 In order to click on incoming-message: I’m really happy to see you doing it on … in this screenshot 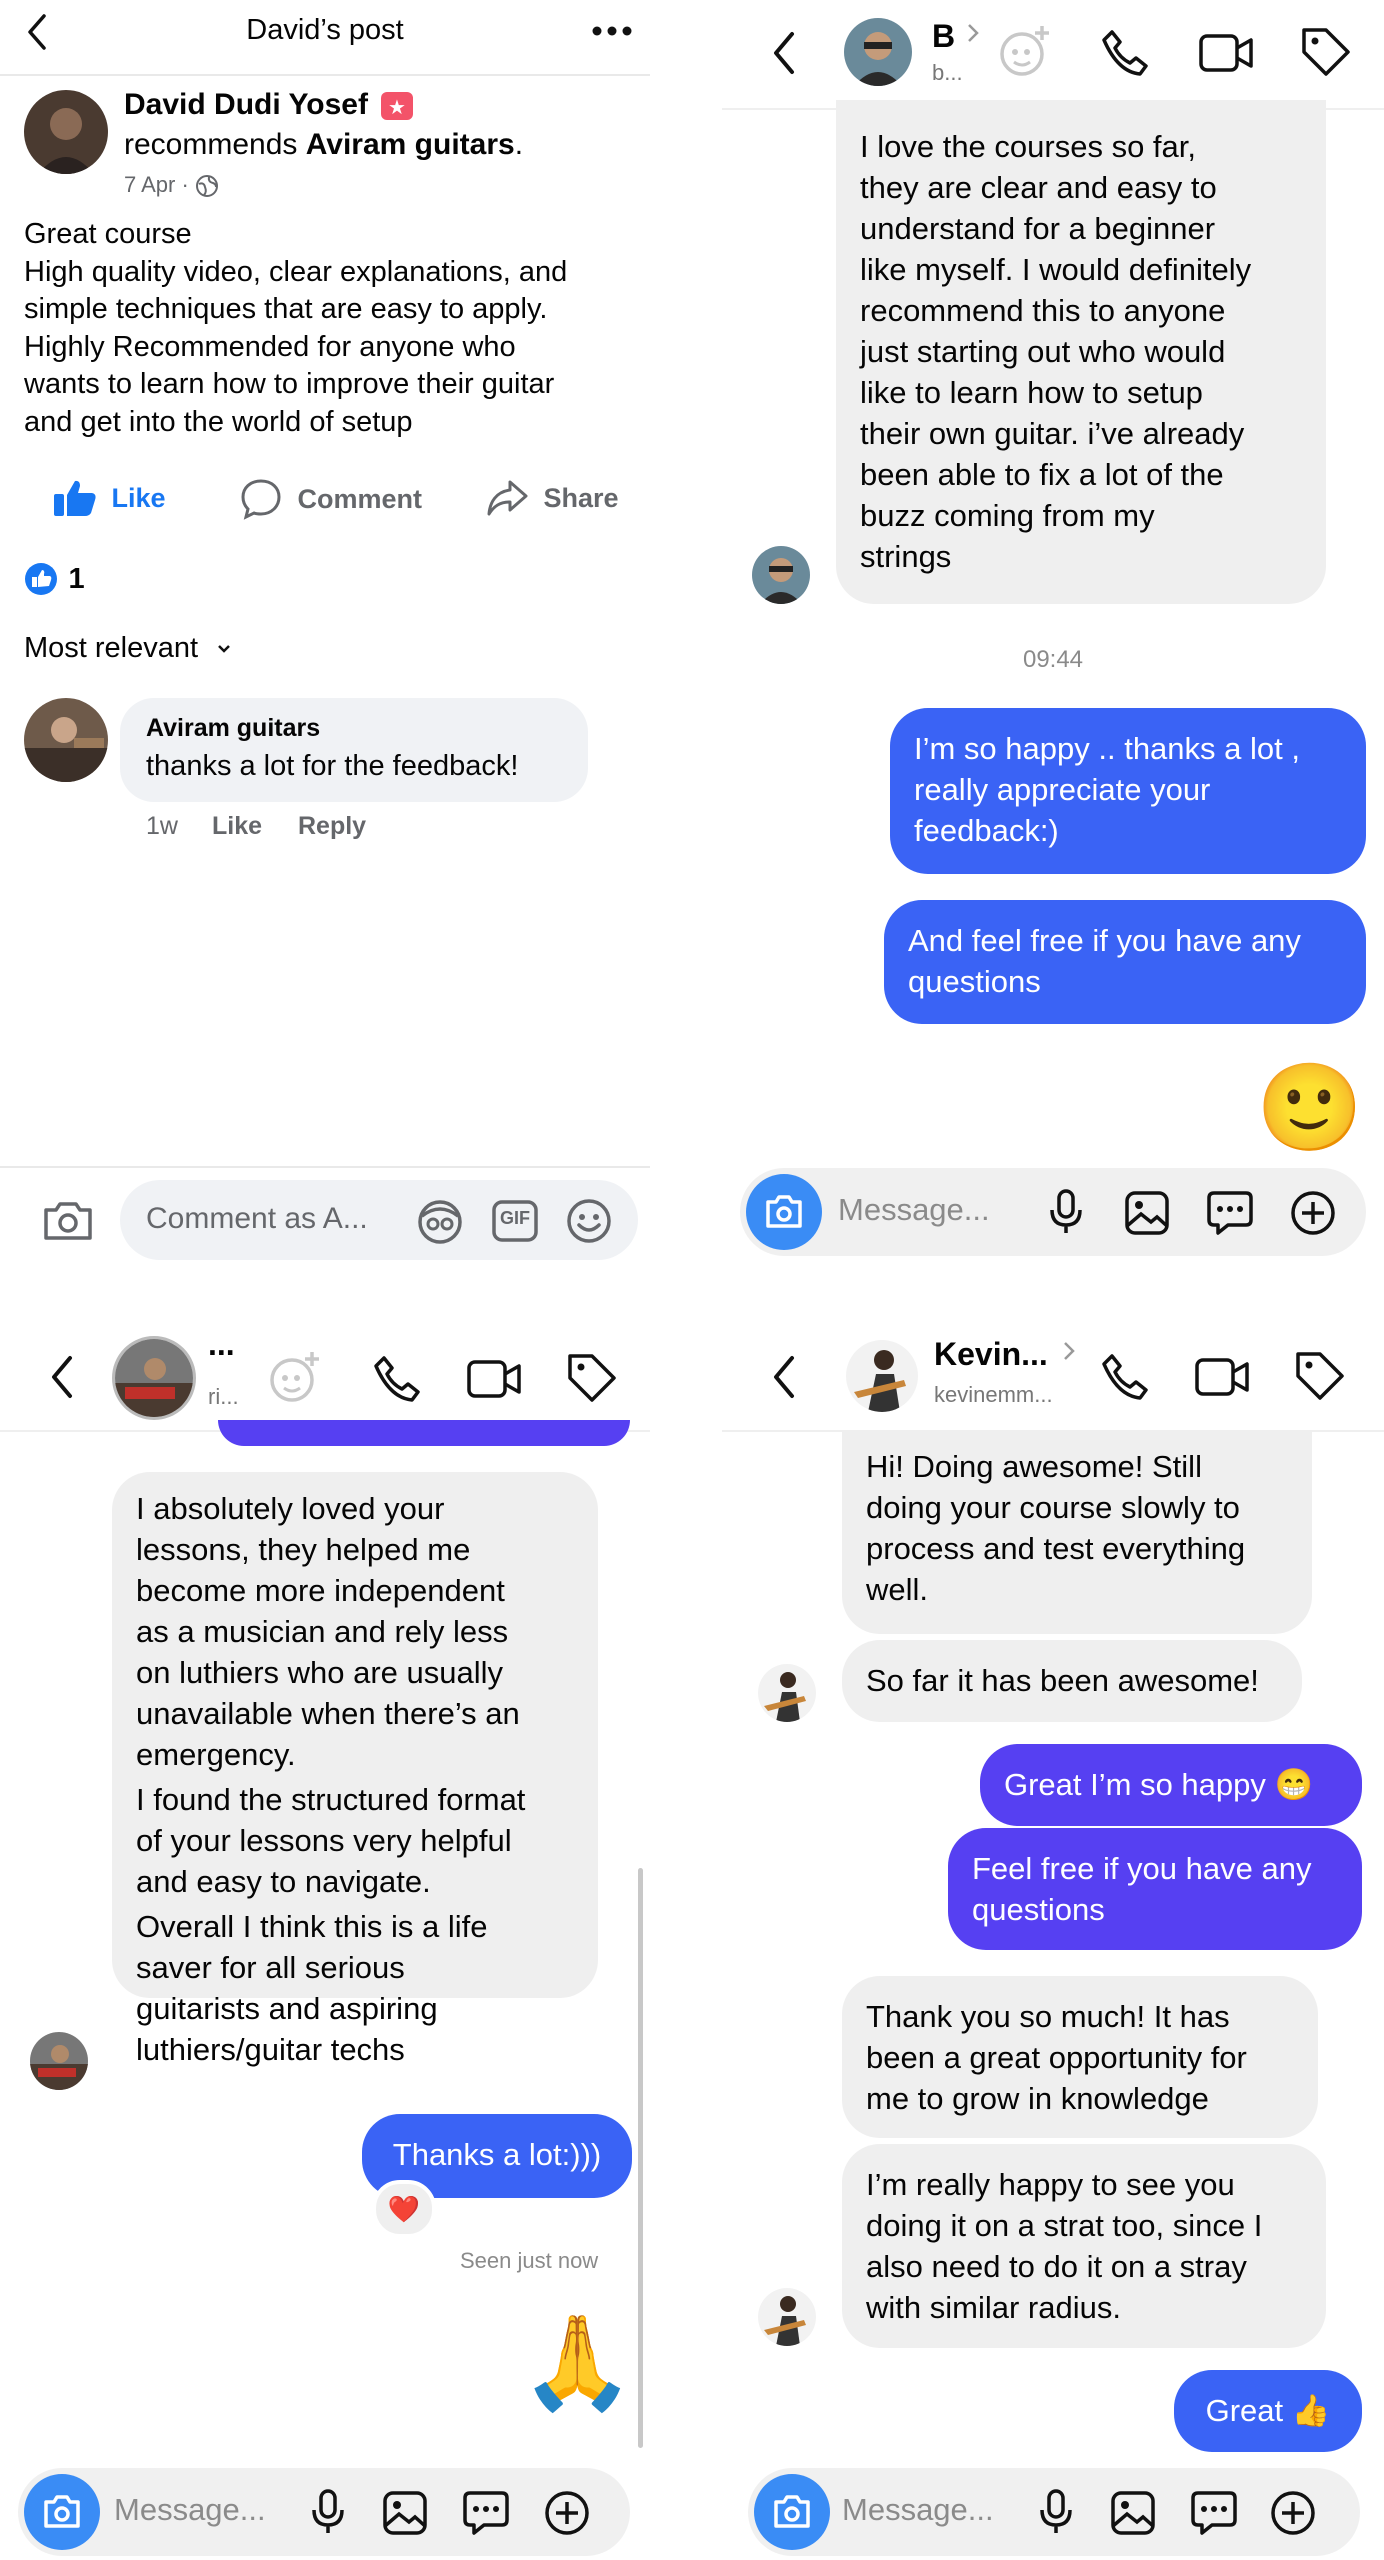, I will do `click(1084, 2246)`.